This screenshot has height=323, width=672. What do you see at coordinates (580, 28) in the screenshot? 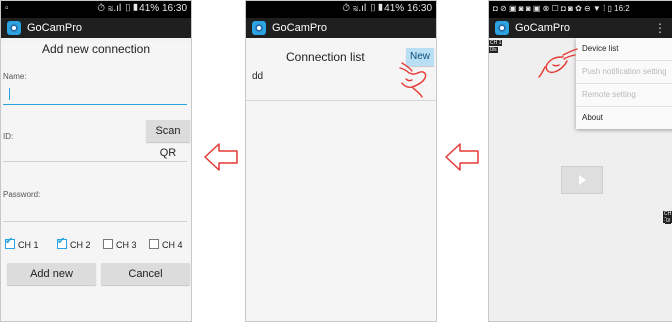
I see `app-bar: GoCamPro ⋮` at bounding box center [580, 28].